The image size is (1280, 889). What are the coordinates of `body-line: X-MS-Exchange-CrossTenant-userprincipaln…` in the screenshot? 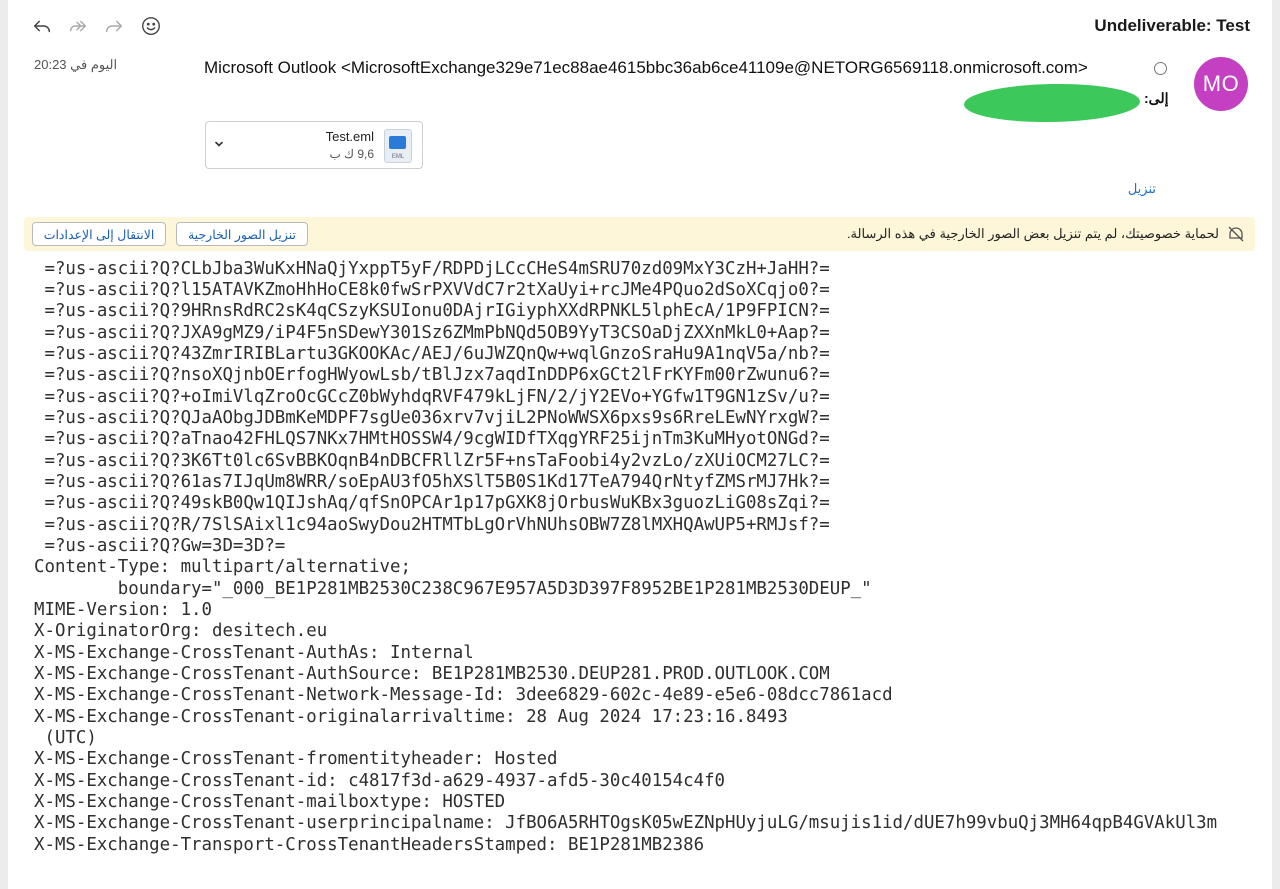 It's located at (626, 823).